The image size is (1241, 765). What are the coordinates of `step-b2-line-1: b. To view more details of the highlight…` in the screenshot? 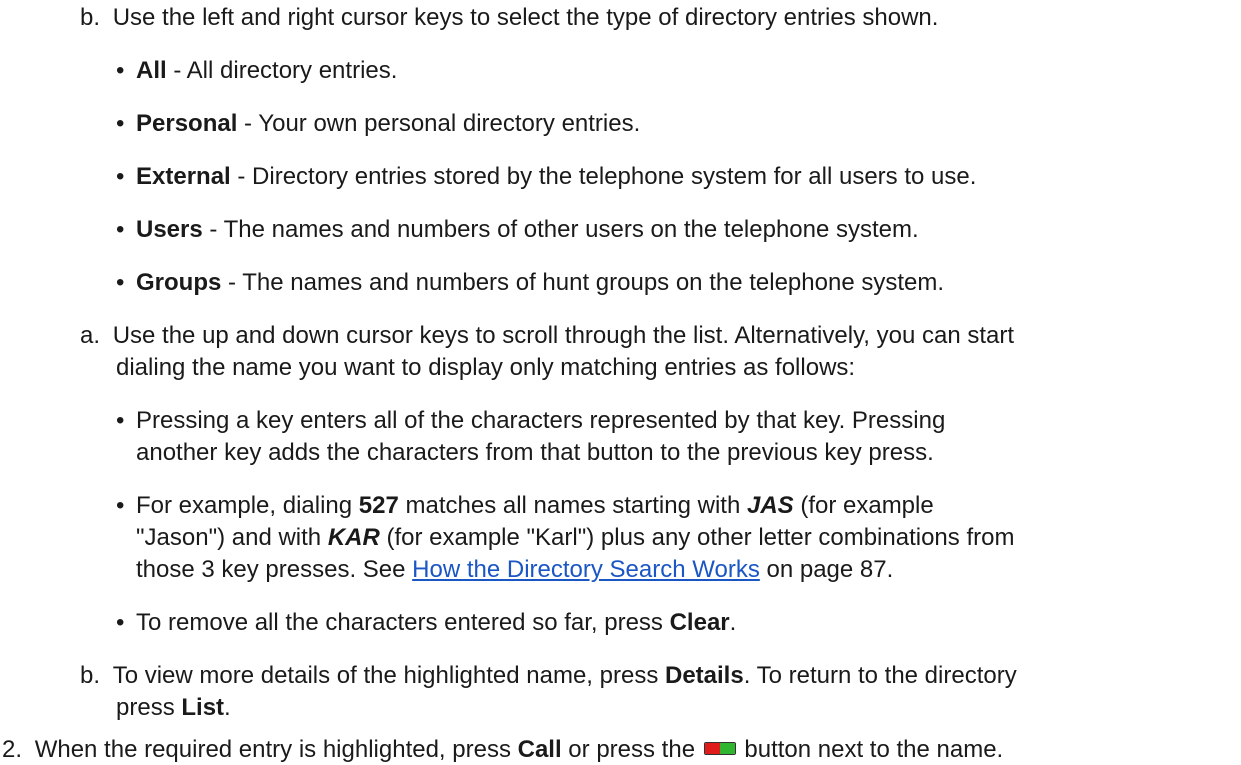 It's located at (548, 675).